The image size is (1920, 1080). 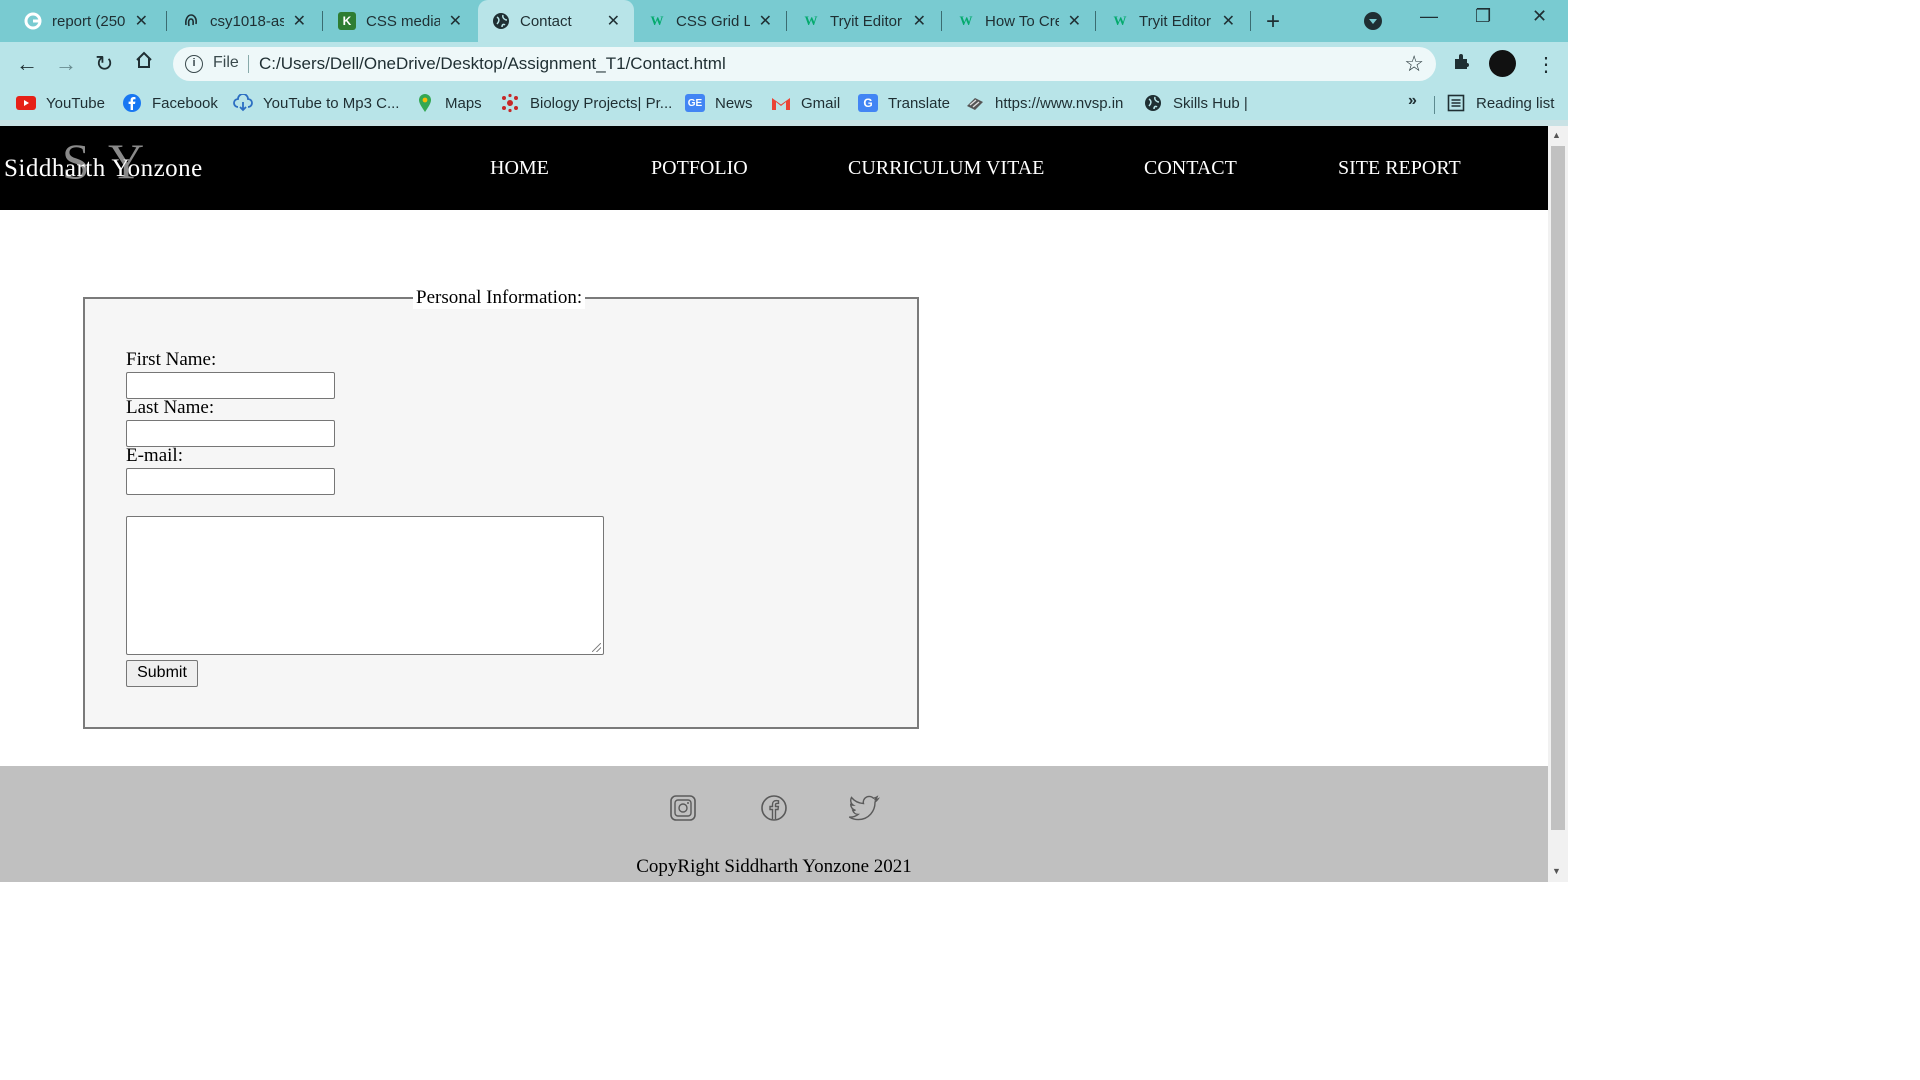 I want to click on tab-tryit-2: W Tryit Editor ✕, so click(x=1173, y=21).